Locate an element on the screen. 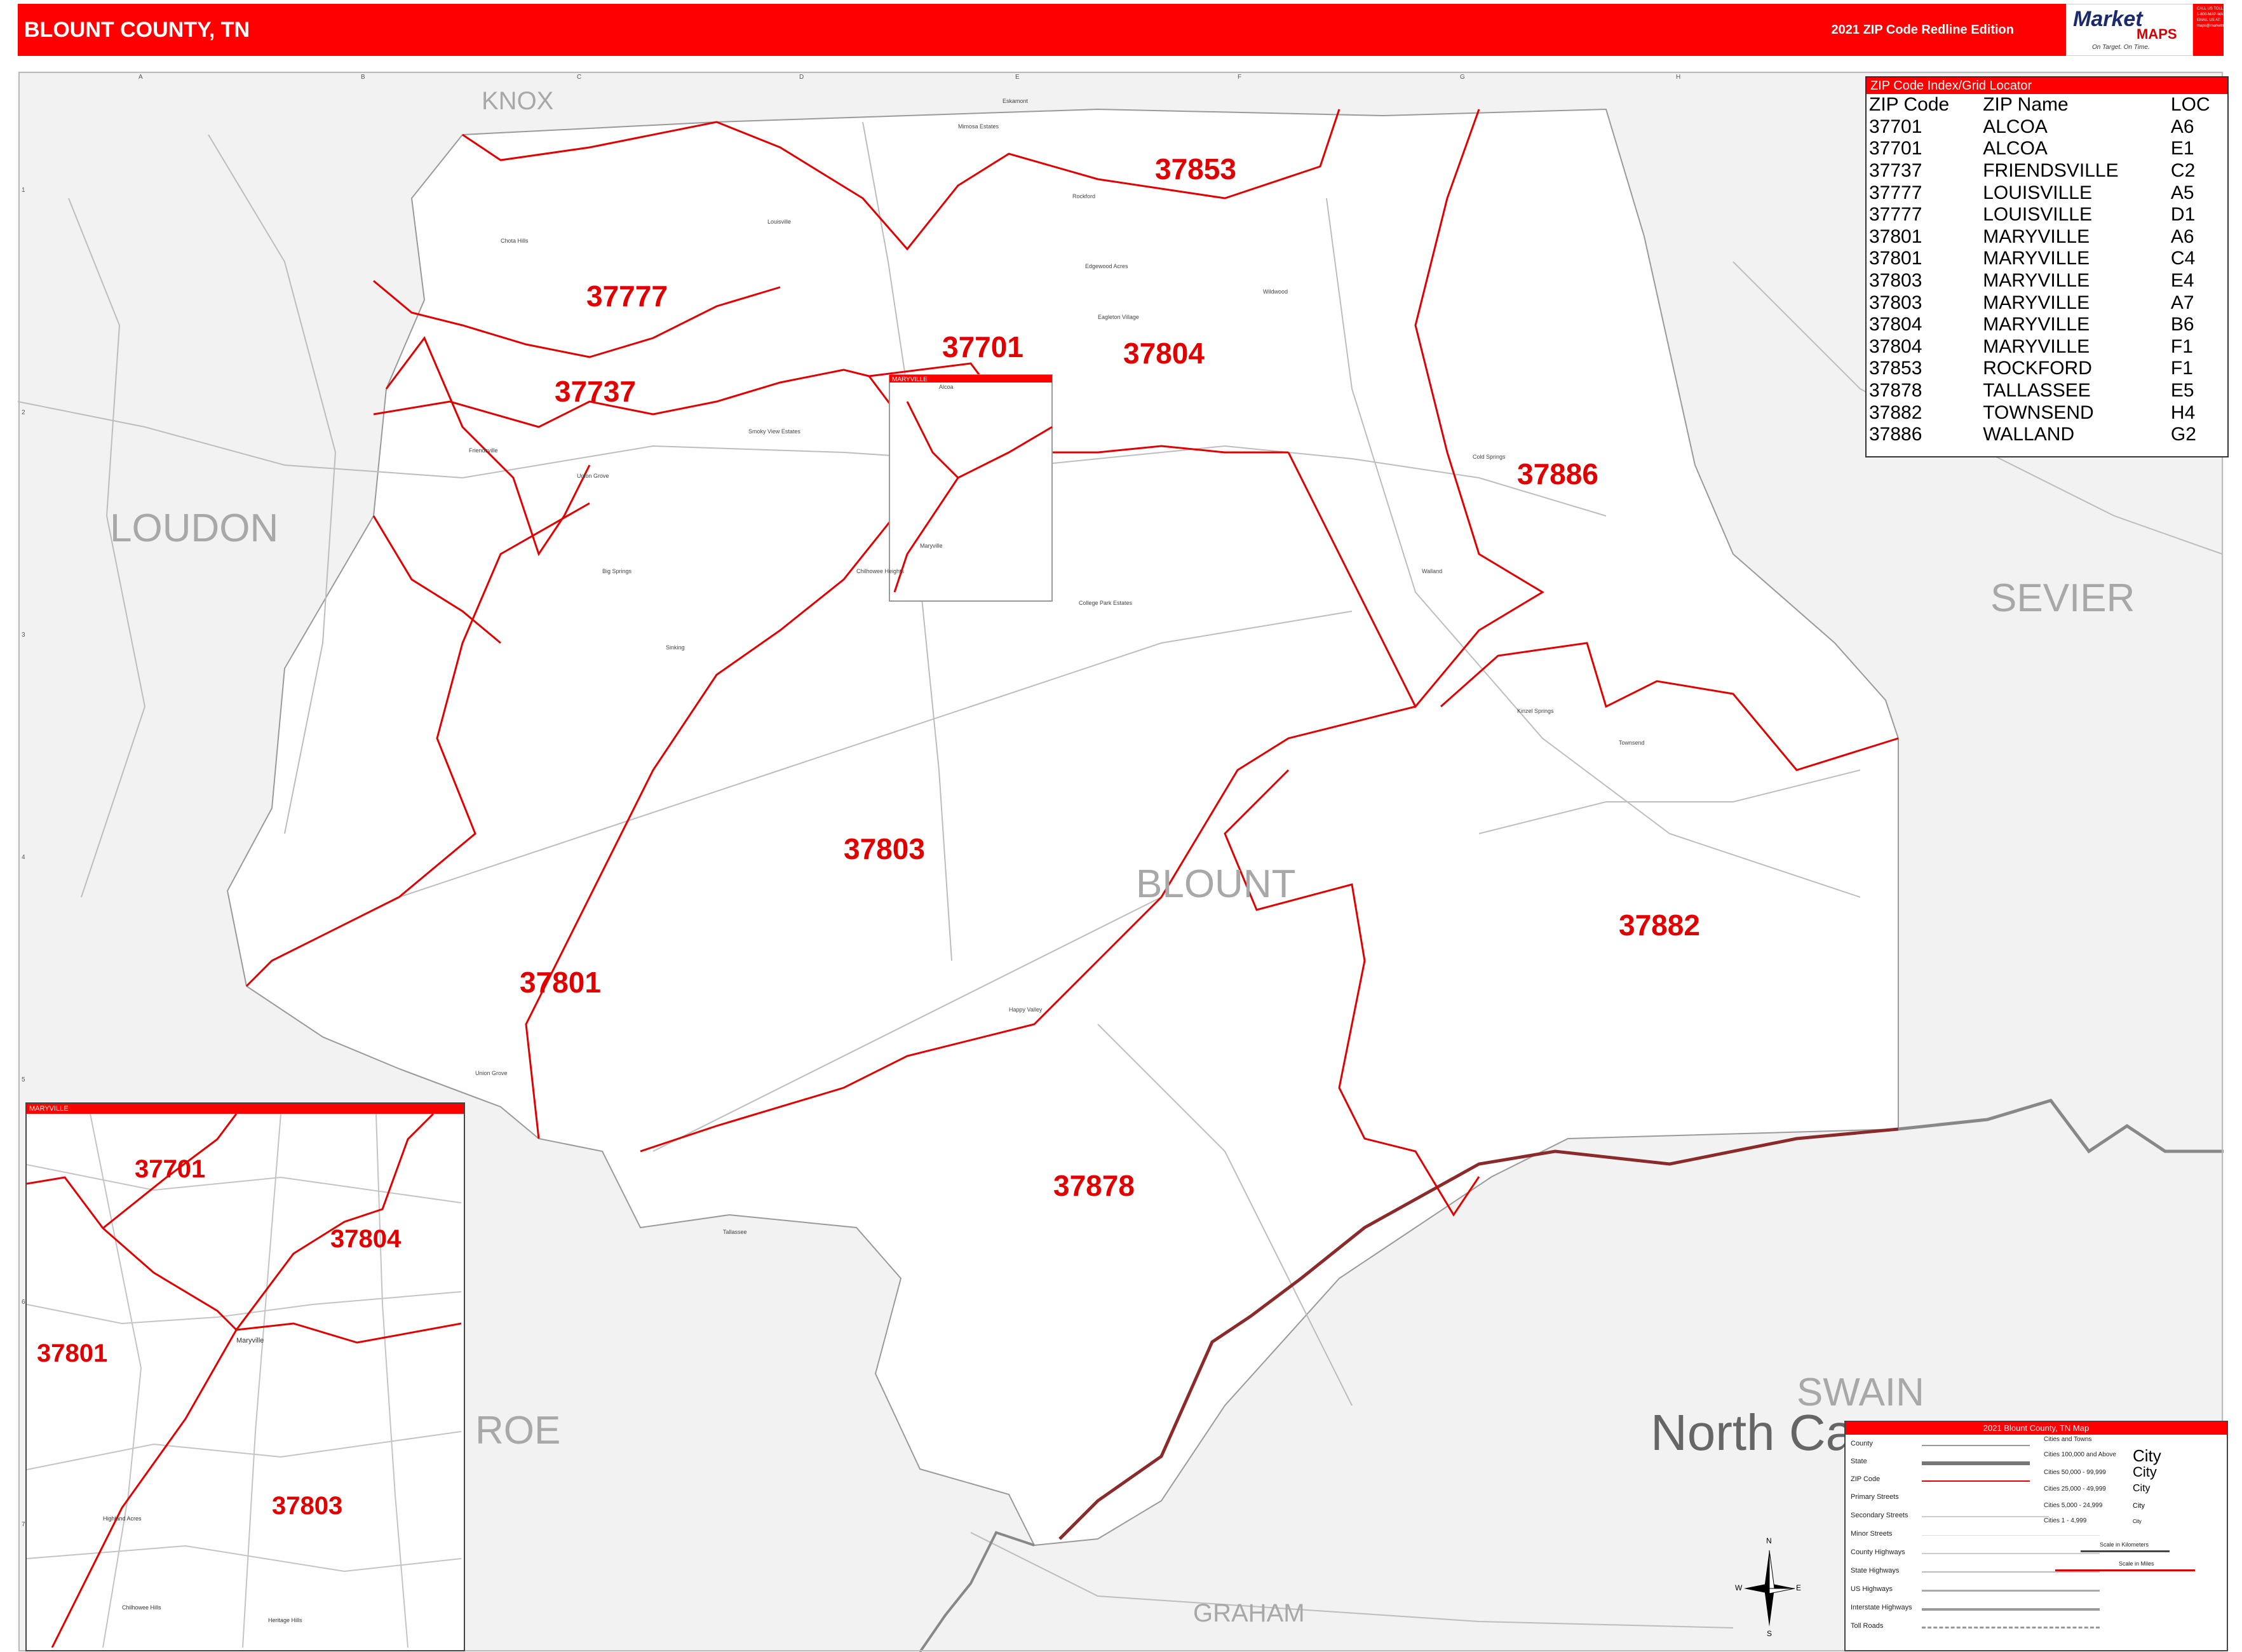 This screenshot has width=2242, height=1652. grid-col-b: B is located at coordinates (363, 78).